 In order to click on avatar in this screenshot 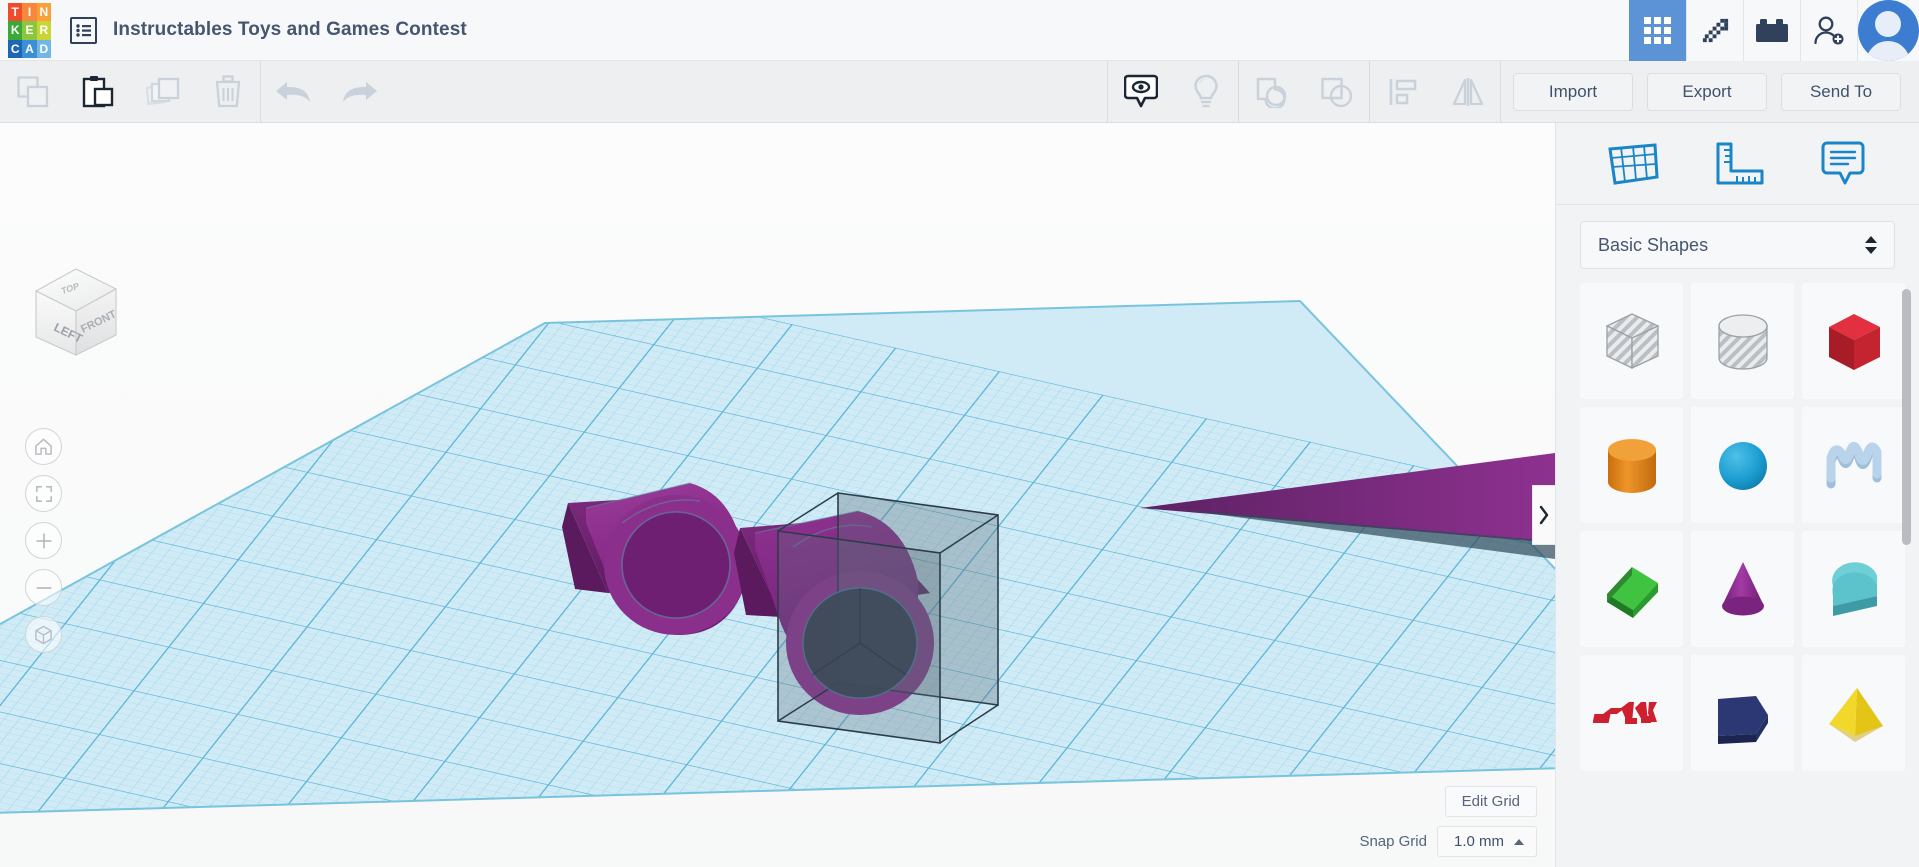, I will do `click(1888, 30)`.